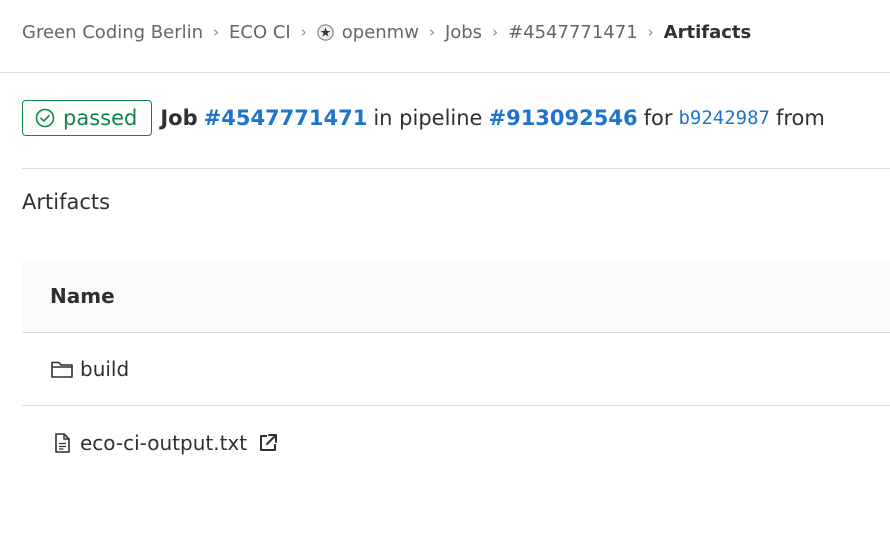 The width and height of the screenshot is (890, 556). I want to click on for-text: for, so click(658, 118).